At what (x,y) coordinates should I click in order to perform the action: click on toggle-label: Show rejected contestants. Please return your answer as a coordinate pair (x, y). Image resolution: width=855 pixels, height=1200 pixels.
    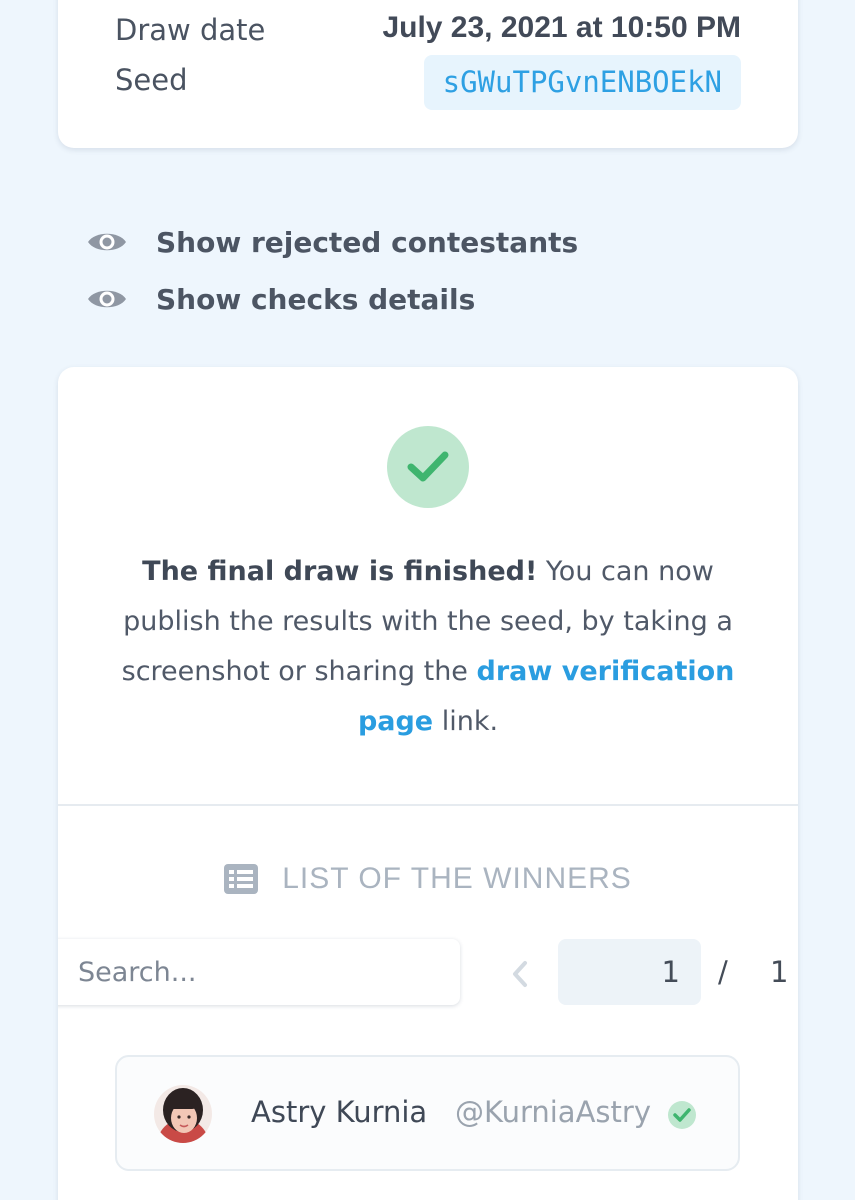
    Looking at the image, I should click on (367, 242).